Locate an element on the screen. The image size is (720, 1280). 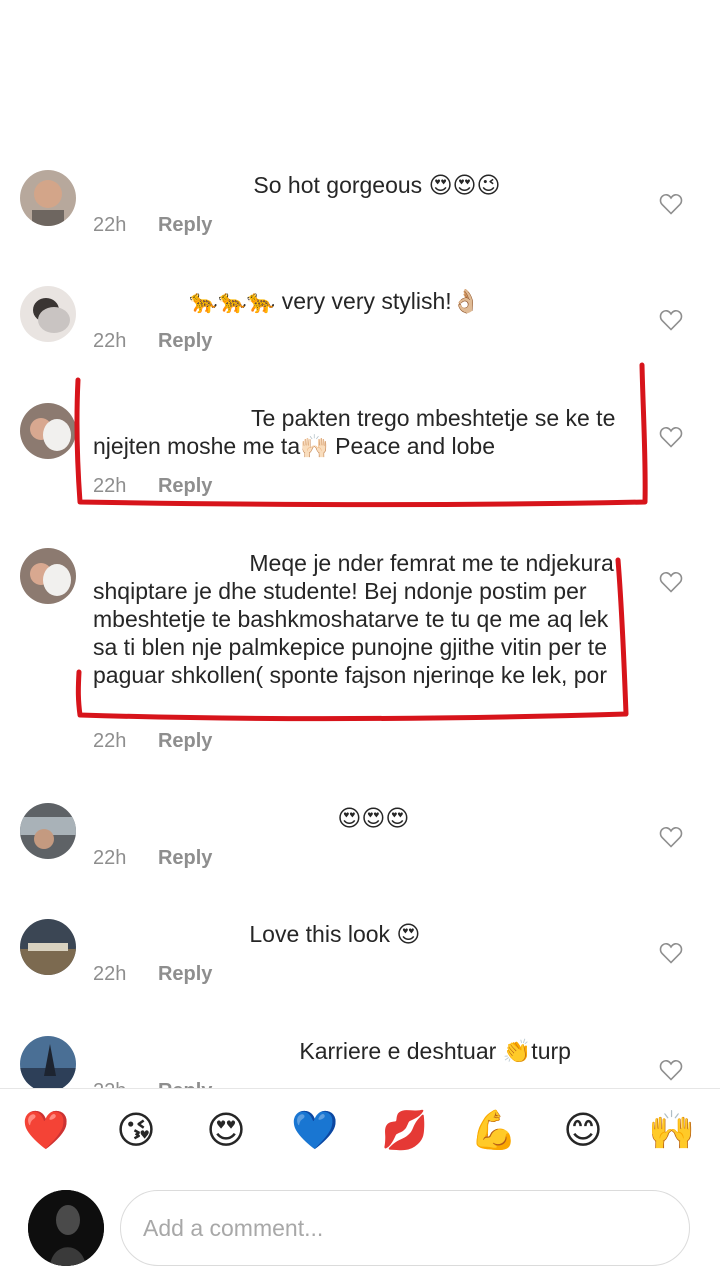
comment-text: Love this look 😍 is located at coordinates (360, 934).